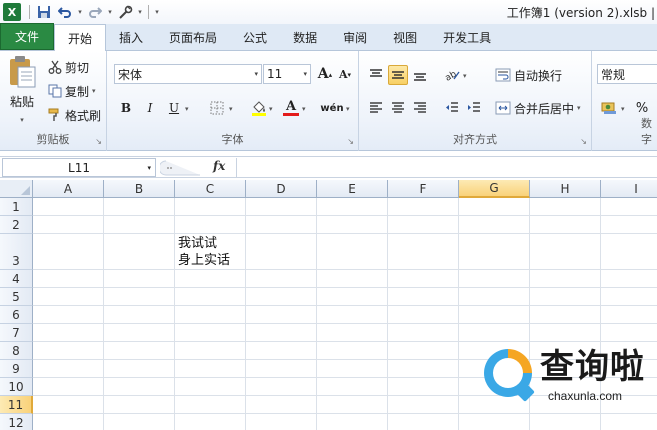 The image size is (657, 430). What do you see at coordinates (16, 207) in the screenshot?
I see `row-header-1: 1` at bounding box center [16, 207].